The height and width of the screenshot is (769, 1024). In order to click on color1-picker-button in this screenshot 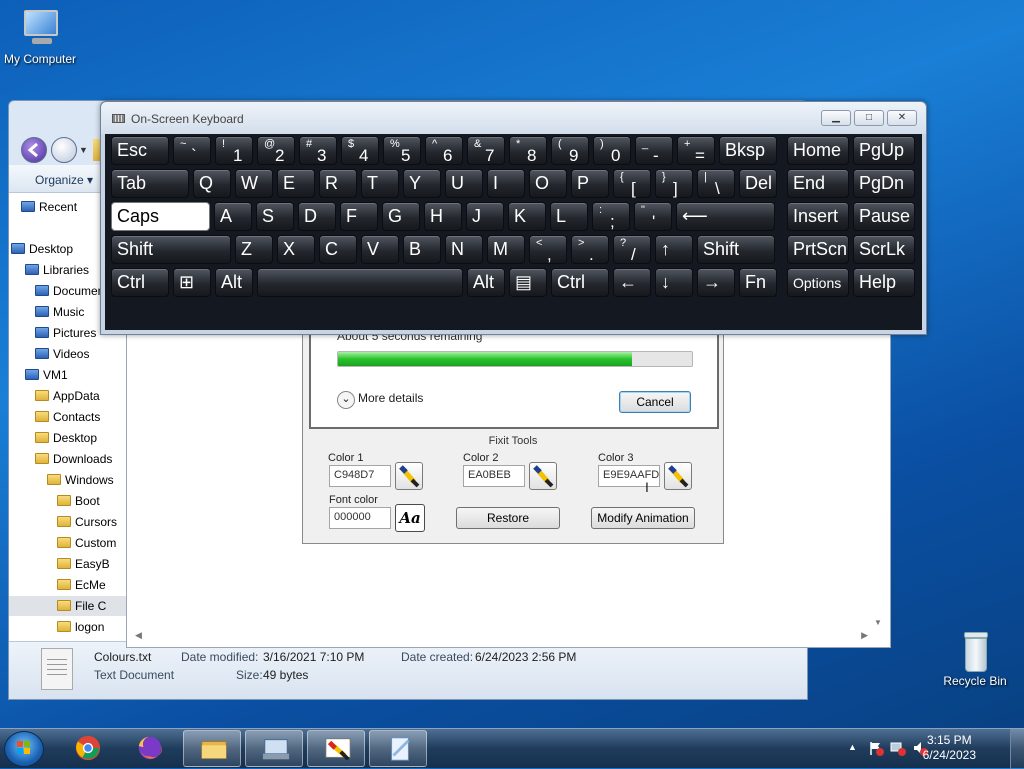, I will do `click(409, 476)`.